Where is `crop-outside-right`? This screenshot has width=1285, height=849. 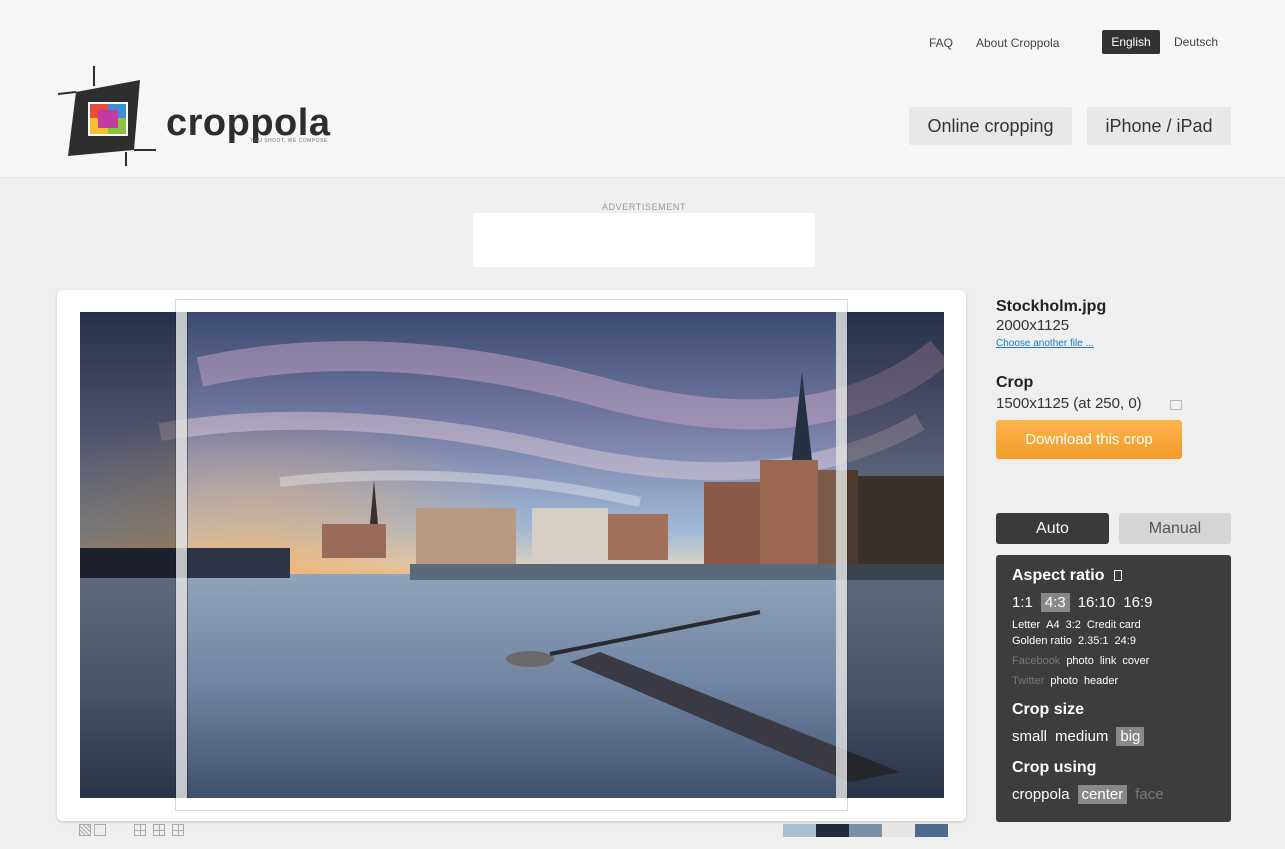
crop-outside-right is located at coordinates (890, 555).